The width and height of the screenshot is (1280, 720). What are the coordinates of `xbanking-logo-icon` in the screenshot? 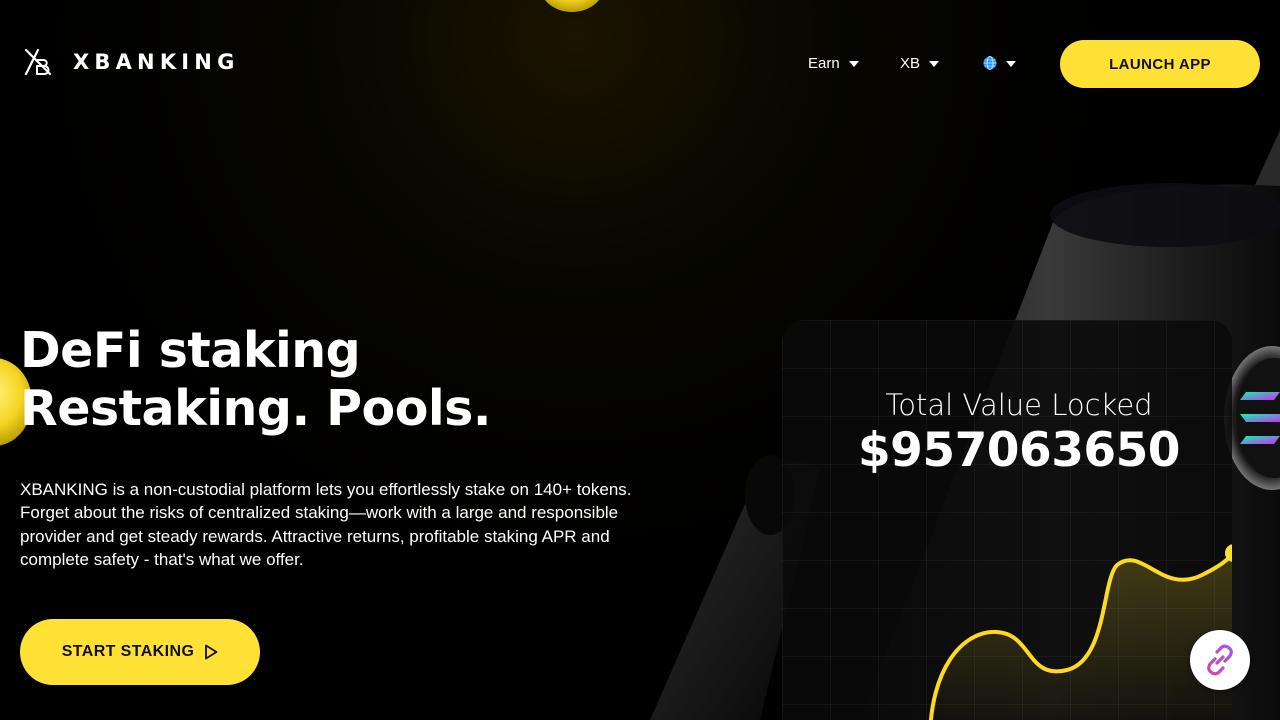 It's located at (38, 62).